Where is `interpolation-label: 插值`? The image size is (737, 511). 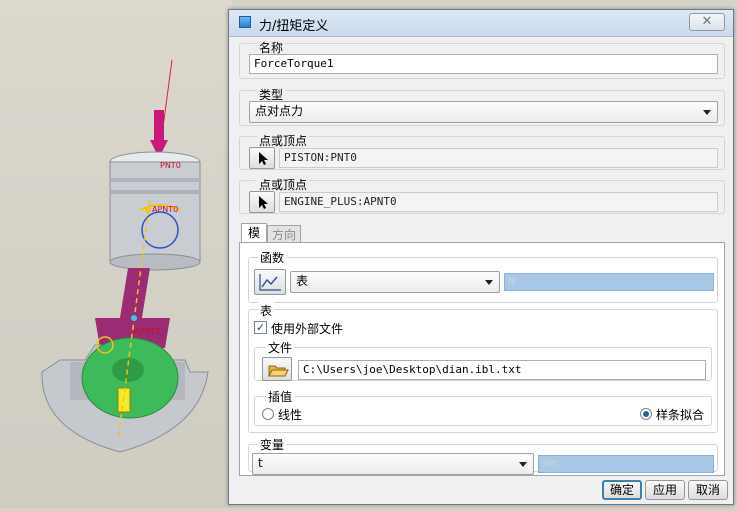
interpolation-label: 插值 is located at coordinates (280, 396).